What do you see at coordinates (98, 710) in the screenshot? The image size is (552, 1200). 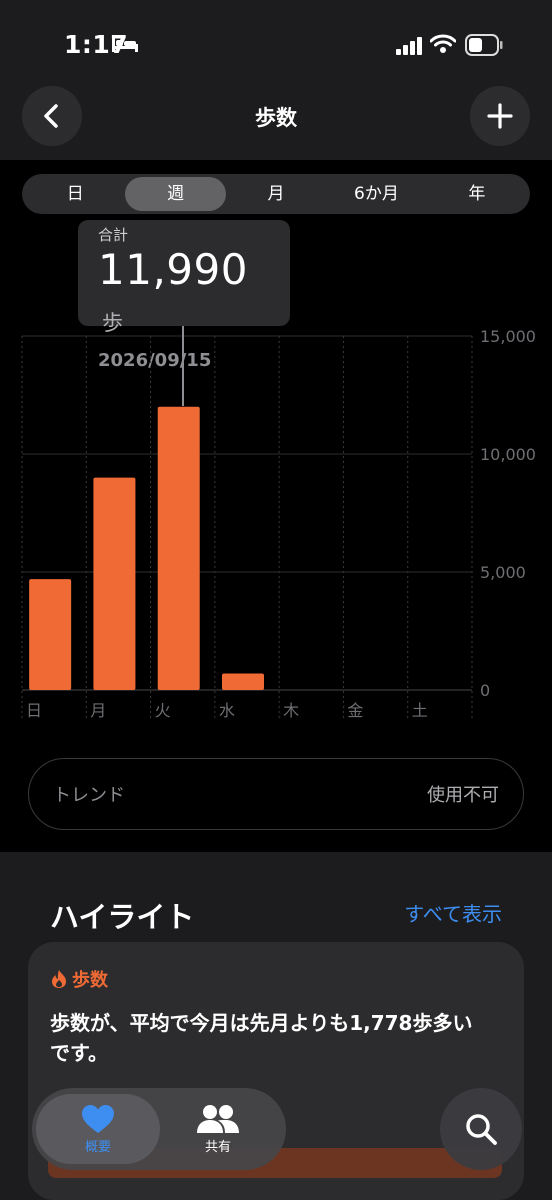 I see `x-tick-label: 月` at bounding box center [98, 710].